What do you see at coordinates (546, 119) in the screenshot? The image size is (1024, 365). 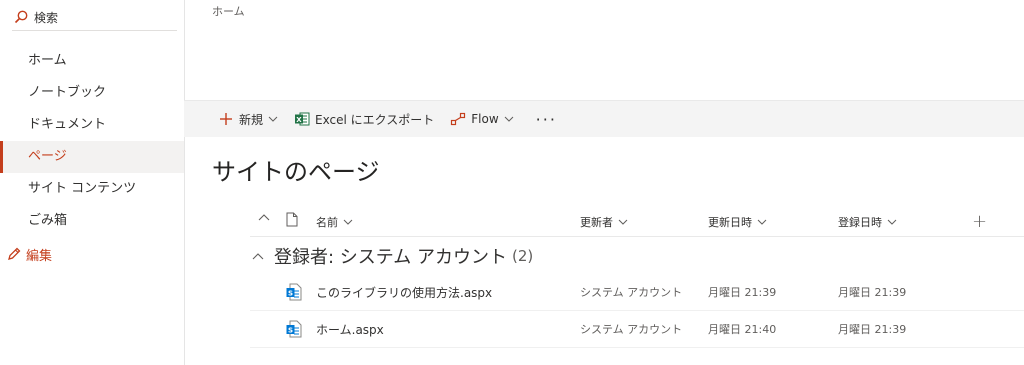 I see `more-button: ···` at bounding box center [546, 119].